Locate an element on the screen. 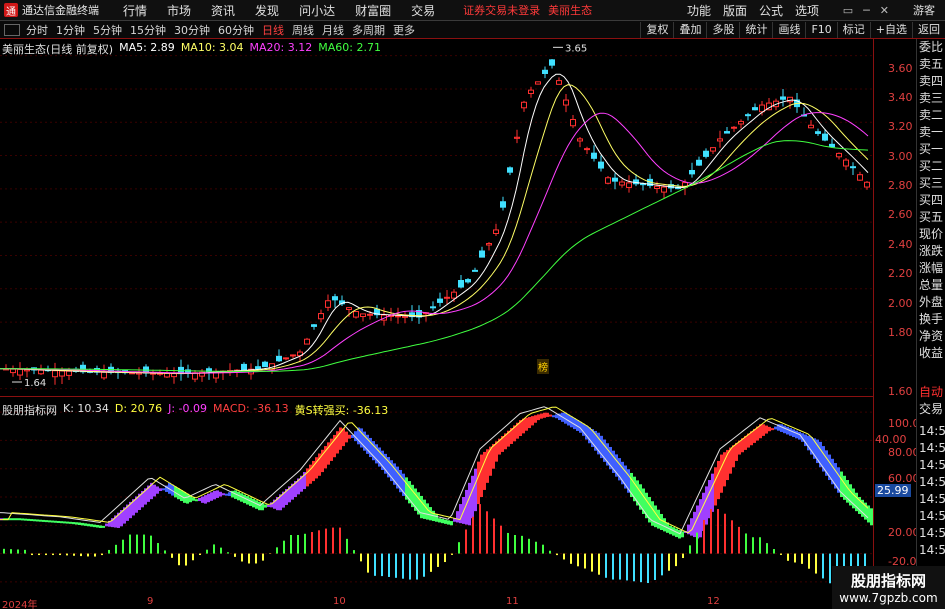 This screenshot has height=609, width=945. minimize-icon: ─ is located at coordinates (866, 10).